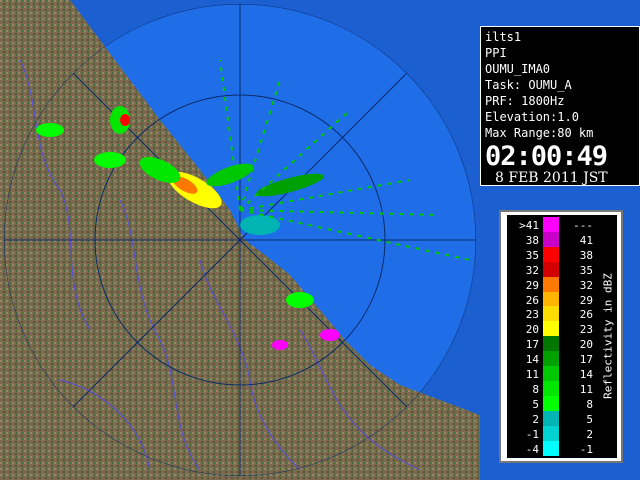  Describe the element at coordinates (525, 101) in the screenshot. I see `prf-value: PRF: 1800Hz` at that location.